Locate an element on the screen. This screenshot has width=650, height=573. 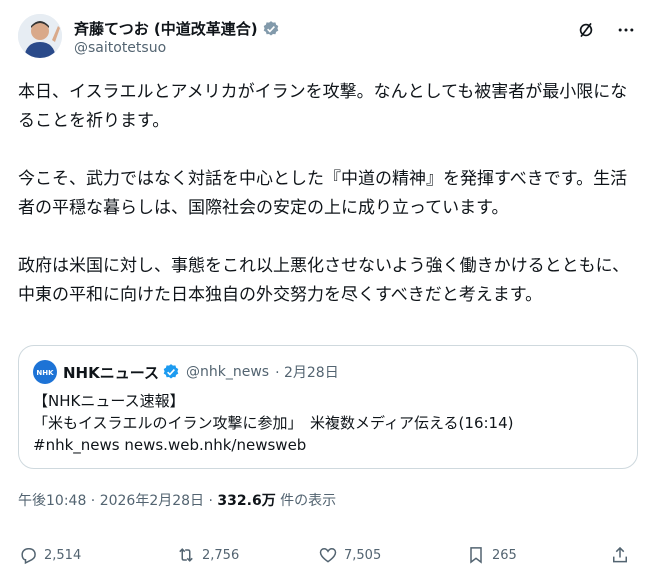
nhk-avatar: NHK is located at coordinates (45, 372).